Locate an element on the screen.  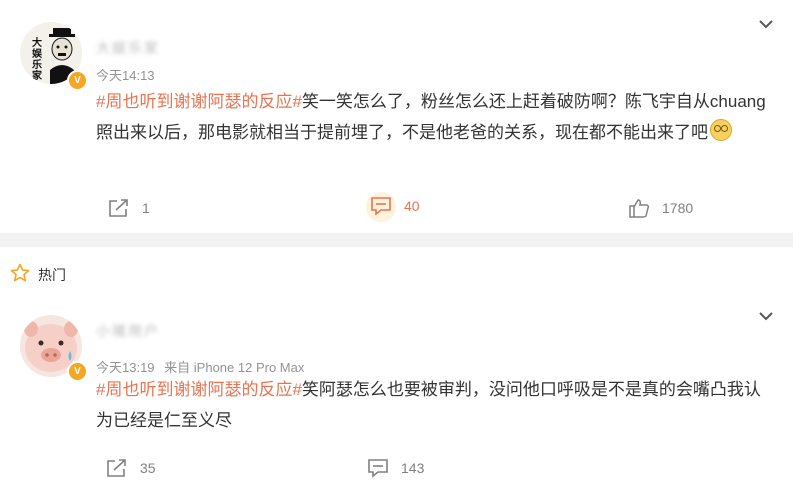
share-count: 35 is located at coordinates (148, 468).